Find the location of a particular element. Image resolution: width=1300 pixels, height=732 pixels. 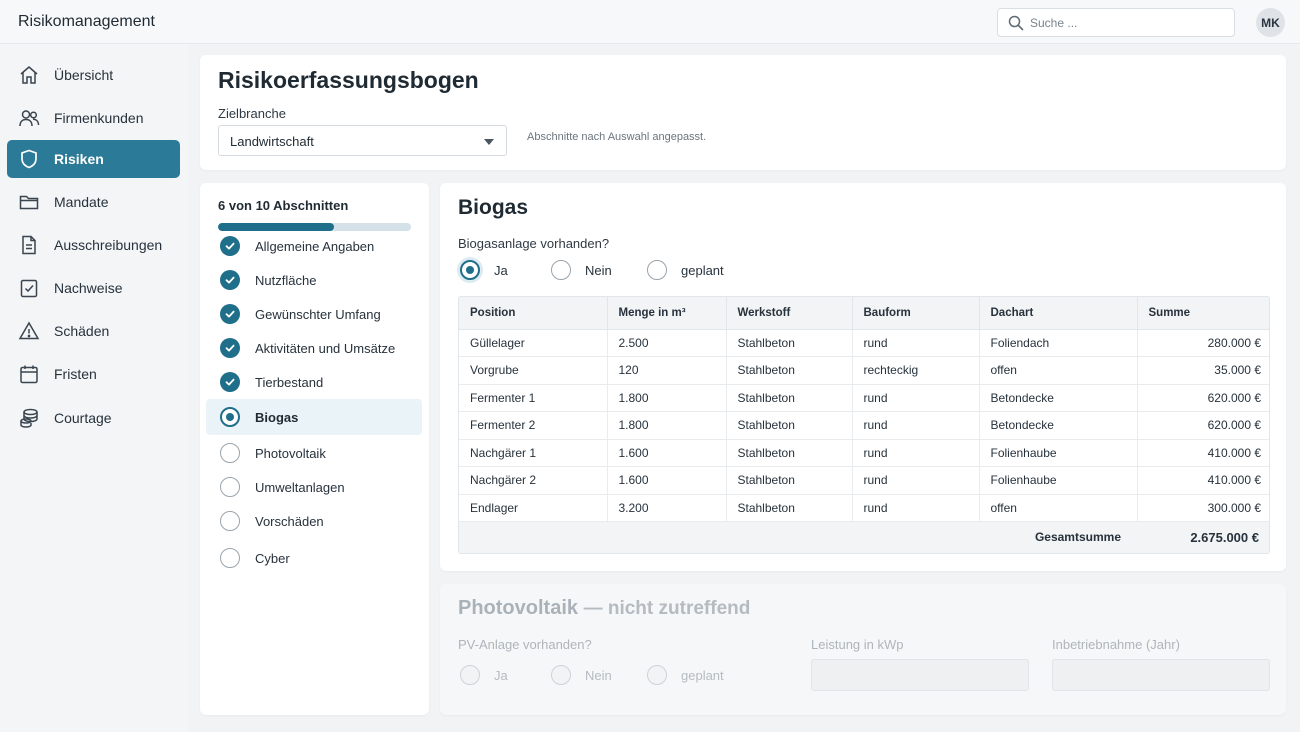

branch-label: Zielbranche is located at coordinates (252, 113).